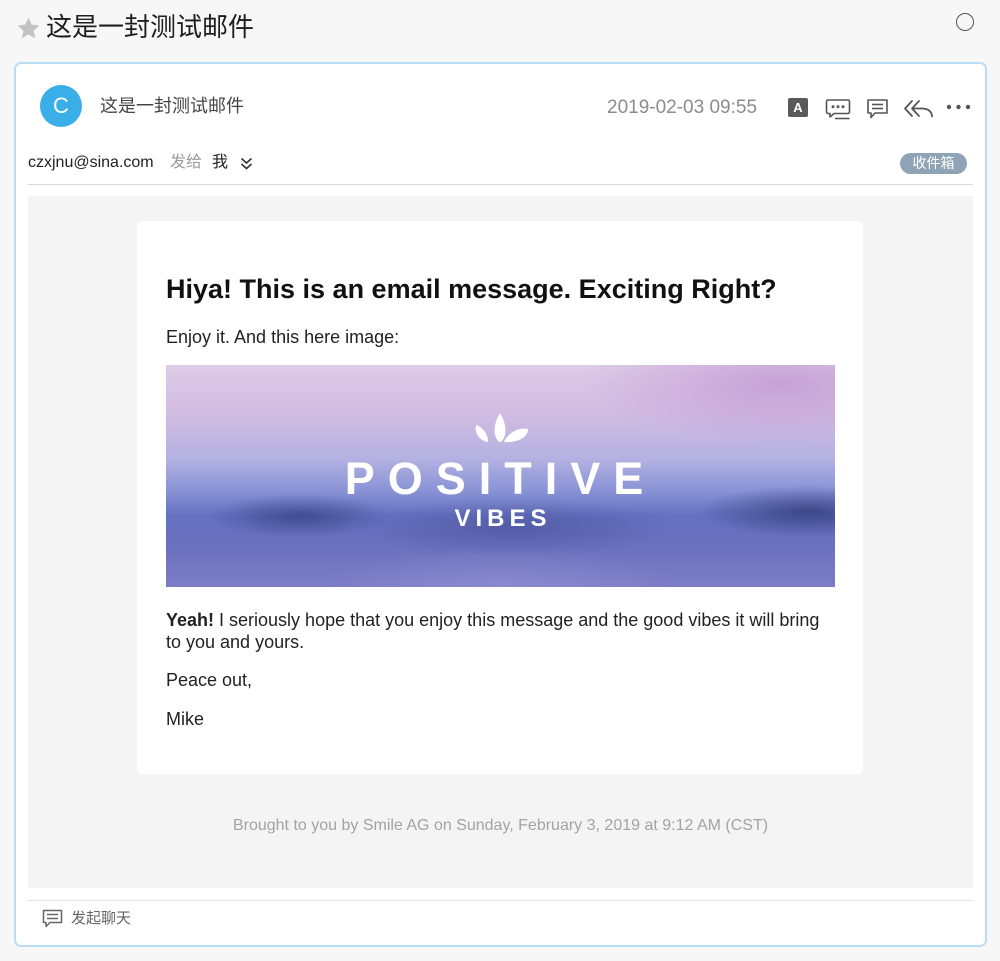 The width and height of the screenshot is (1000, 961). What do you see at coordinates (52, 918) in the screenshot?
I see `chat-bubble-icon` at bounding box center [52, 918].